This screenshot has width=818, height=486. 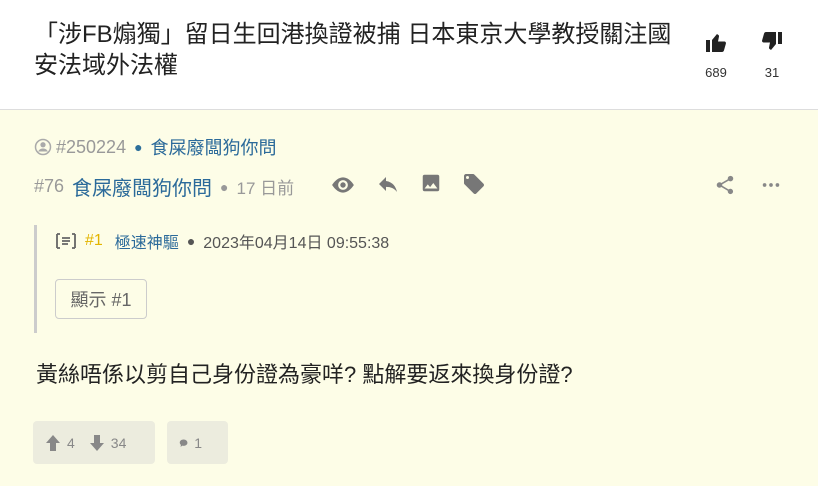 What do you see at coordinates (343, 185) in the screenshot?
I see `eye-icon` at bounding box center [343, 185].